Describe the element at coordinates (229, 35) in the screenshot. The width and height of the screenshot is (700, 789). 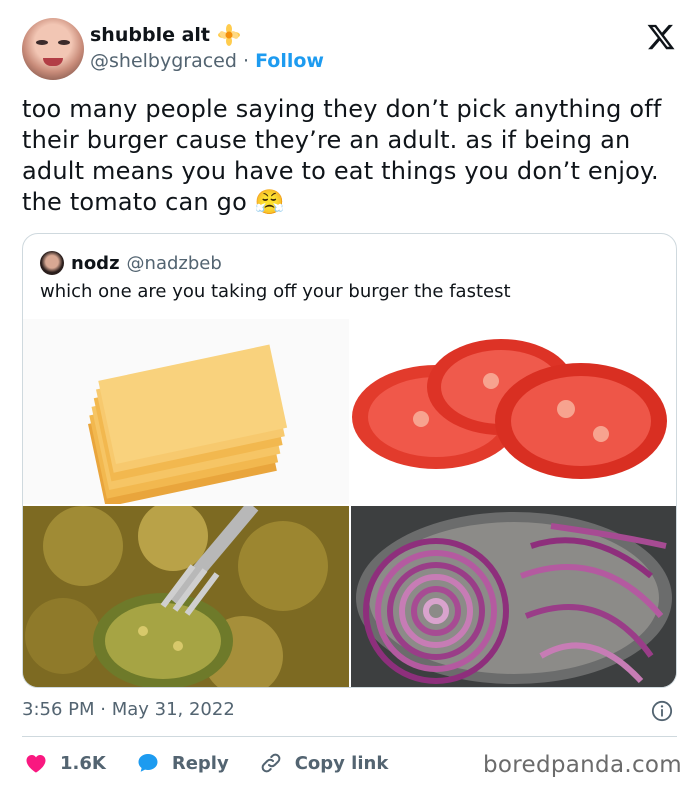
I see `flower-icon` at that location.